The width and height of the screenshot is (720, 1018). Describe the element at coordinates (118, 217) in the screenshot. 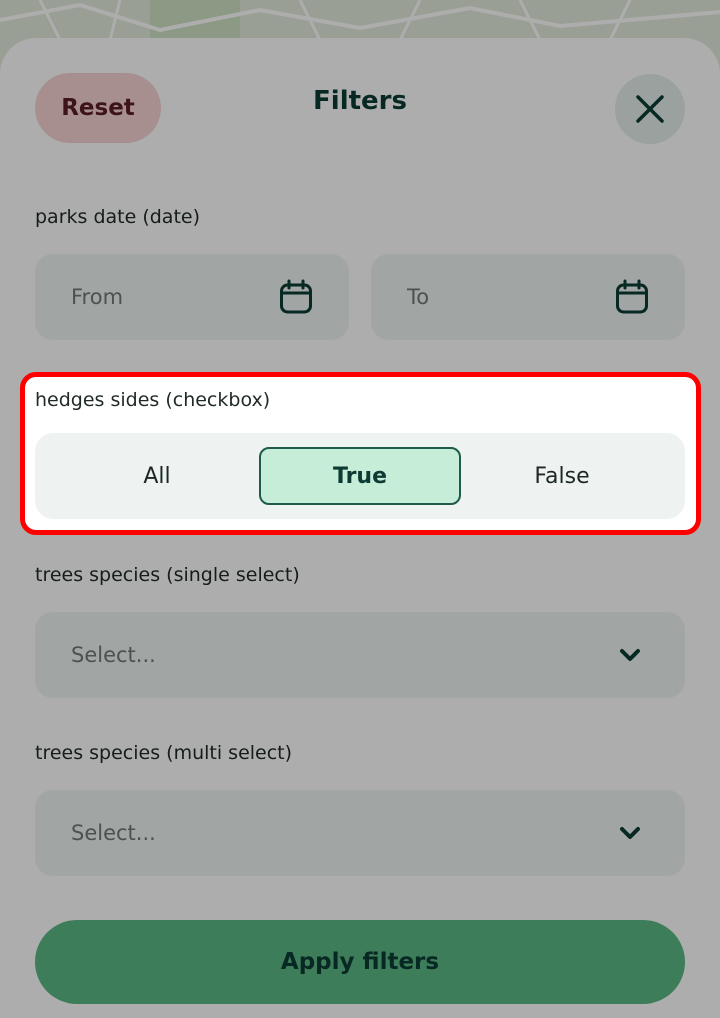

I see `date-field-label: parks date (date)` at that location.